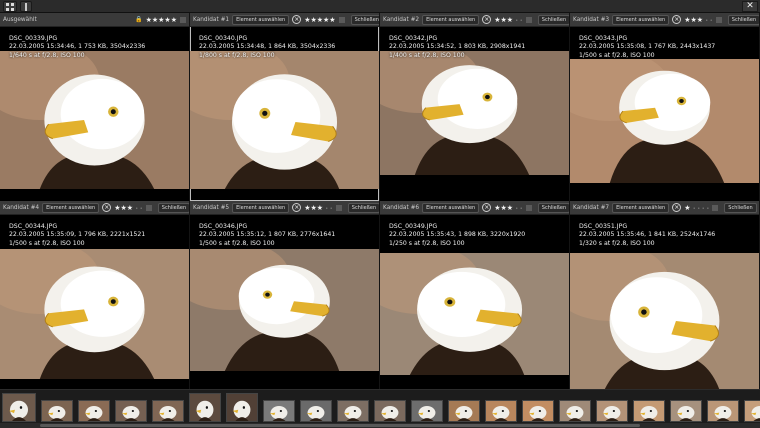 Image resolution: width=760 pixels, height=428 pixels. I want to click on file-meta: 22.03.2005 15:35:08, 1 767 KB, 2443x1437, so click(647, 47).